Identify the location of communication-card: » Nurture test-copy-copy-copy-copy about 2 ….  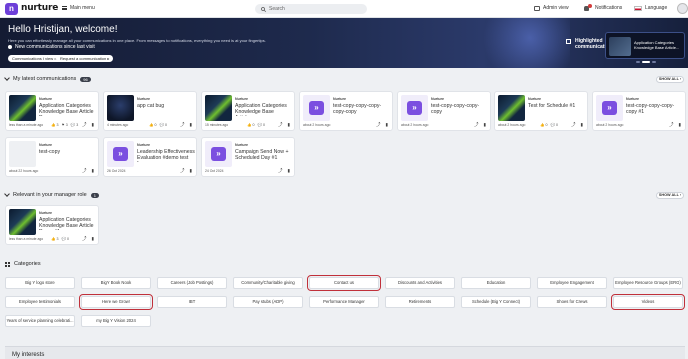
(444, 111).